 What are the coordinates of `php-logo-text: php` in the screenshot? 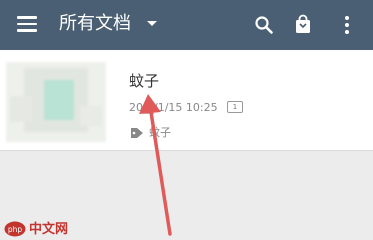 It's located at (15, 229).